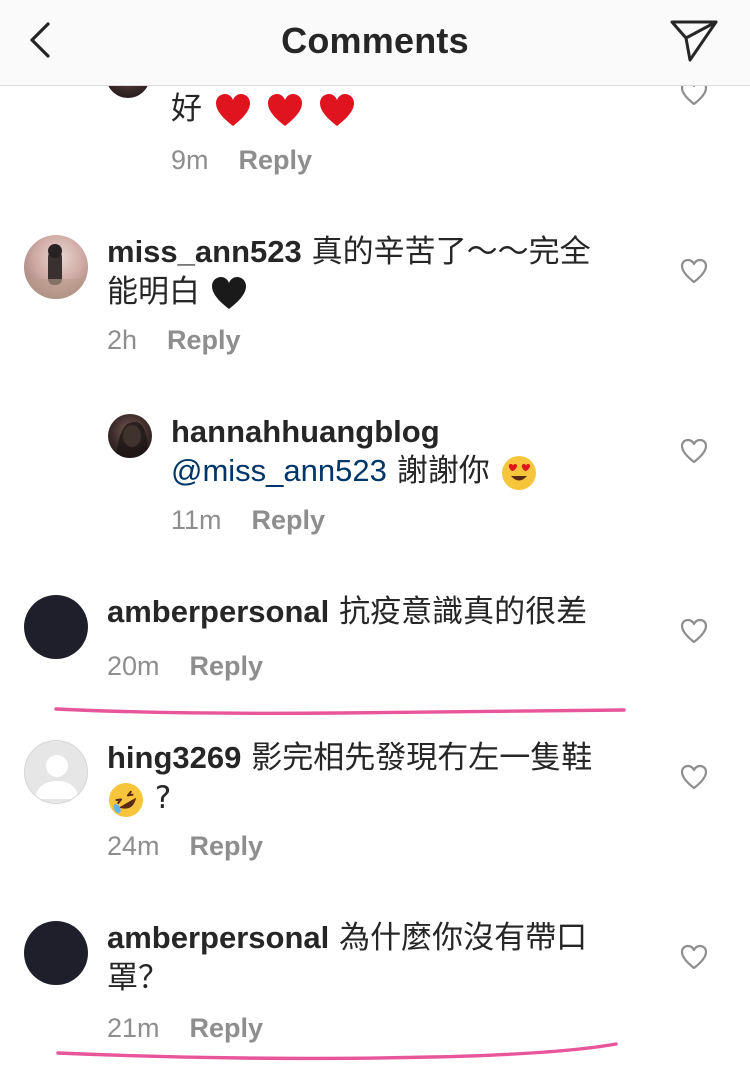 This screenshot has width=750, height=1074. I want to click on black-heart-emoji-icon, so click(228, 292).